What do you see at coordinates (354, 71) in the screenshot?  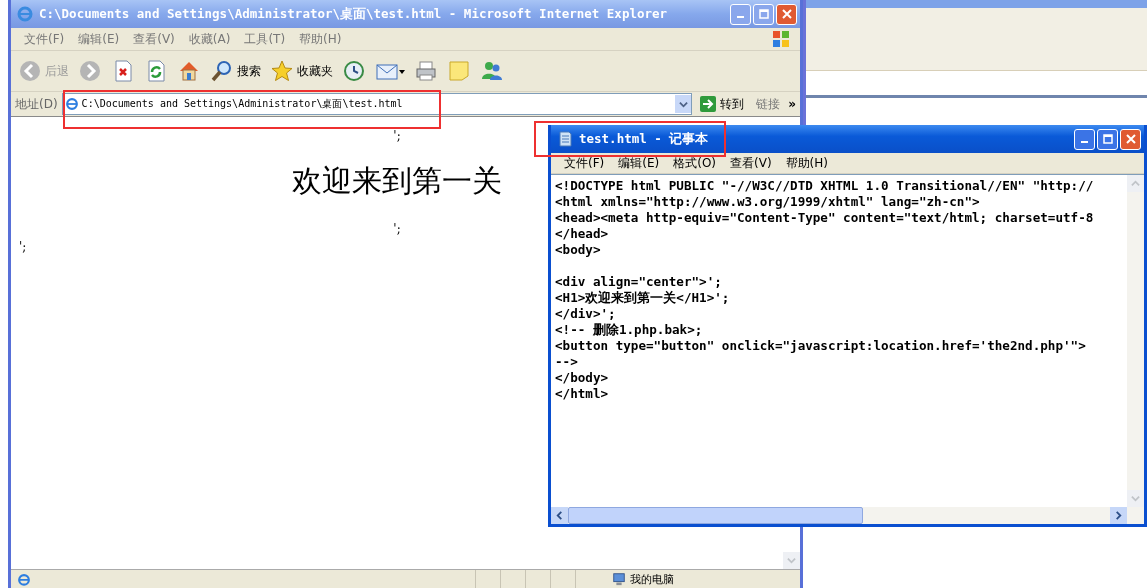 I see `clock-icon` at bounding box center [354, 71].